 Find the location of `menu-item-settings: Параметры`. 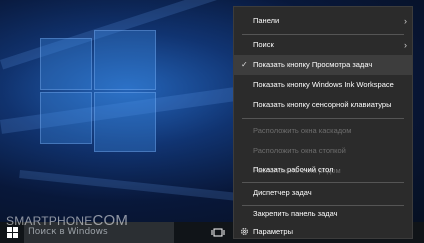

menu-item-settings: Параметры is located at coordinates (323, 232).